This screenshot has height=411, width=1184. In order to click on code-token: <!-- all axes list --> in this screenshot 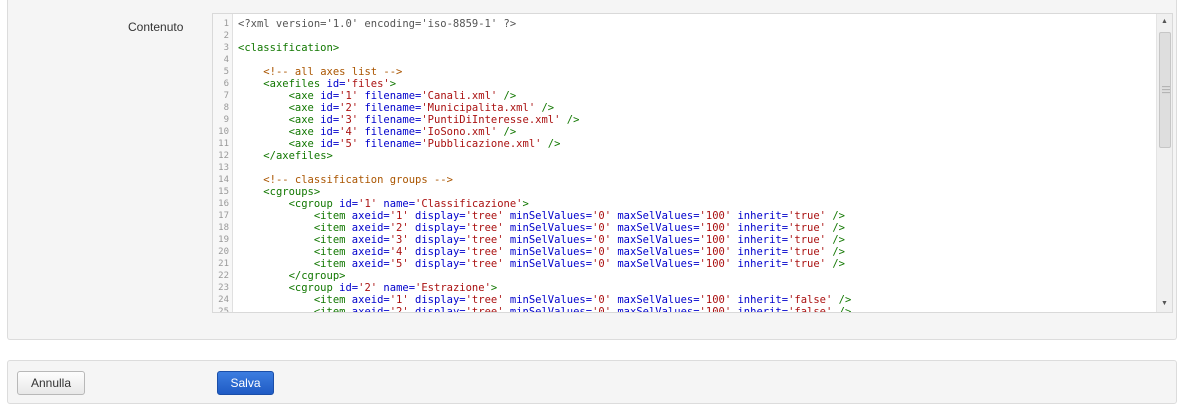, I will do `click(333, 72)`.